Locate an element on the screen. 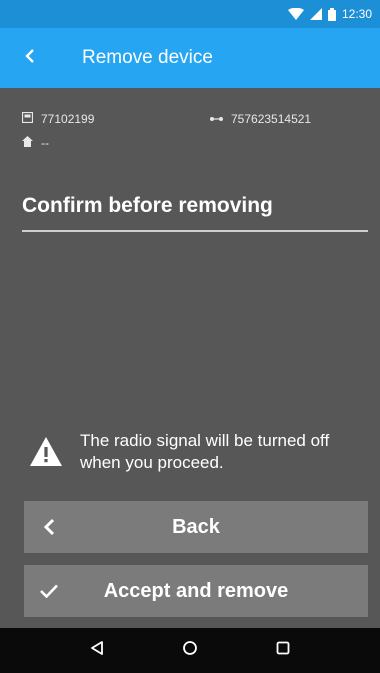 The image size is (380, 673). divider is located at coordinates (195, 231).